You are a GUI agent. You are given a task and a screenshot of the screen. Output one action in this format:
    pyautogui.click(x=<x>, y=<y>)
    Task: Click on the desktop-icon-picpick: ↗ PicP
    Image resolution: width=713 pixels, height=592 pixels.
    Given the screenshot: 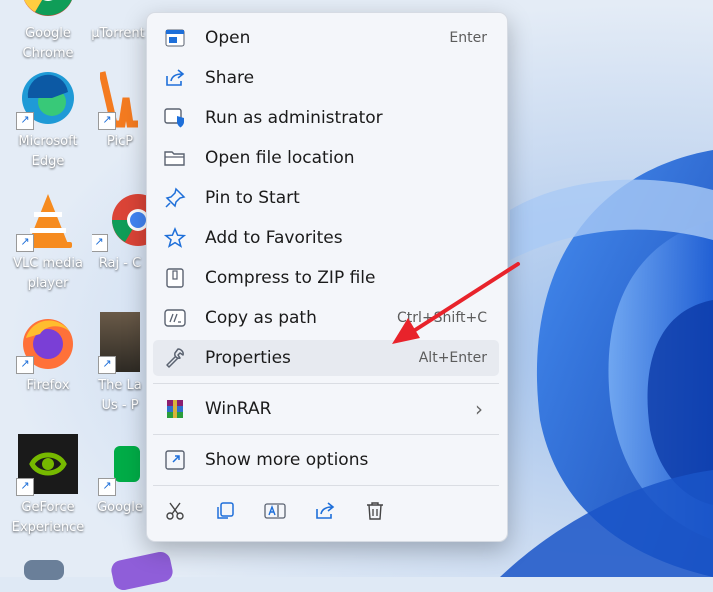 What is the action you would take?
    pyautogui.click(x=120, y=110)
    